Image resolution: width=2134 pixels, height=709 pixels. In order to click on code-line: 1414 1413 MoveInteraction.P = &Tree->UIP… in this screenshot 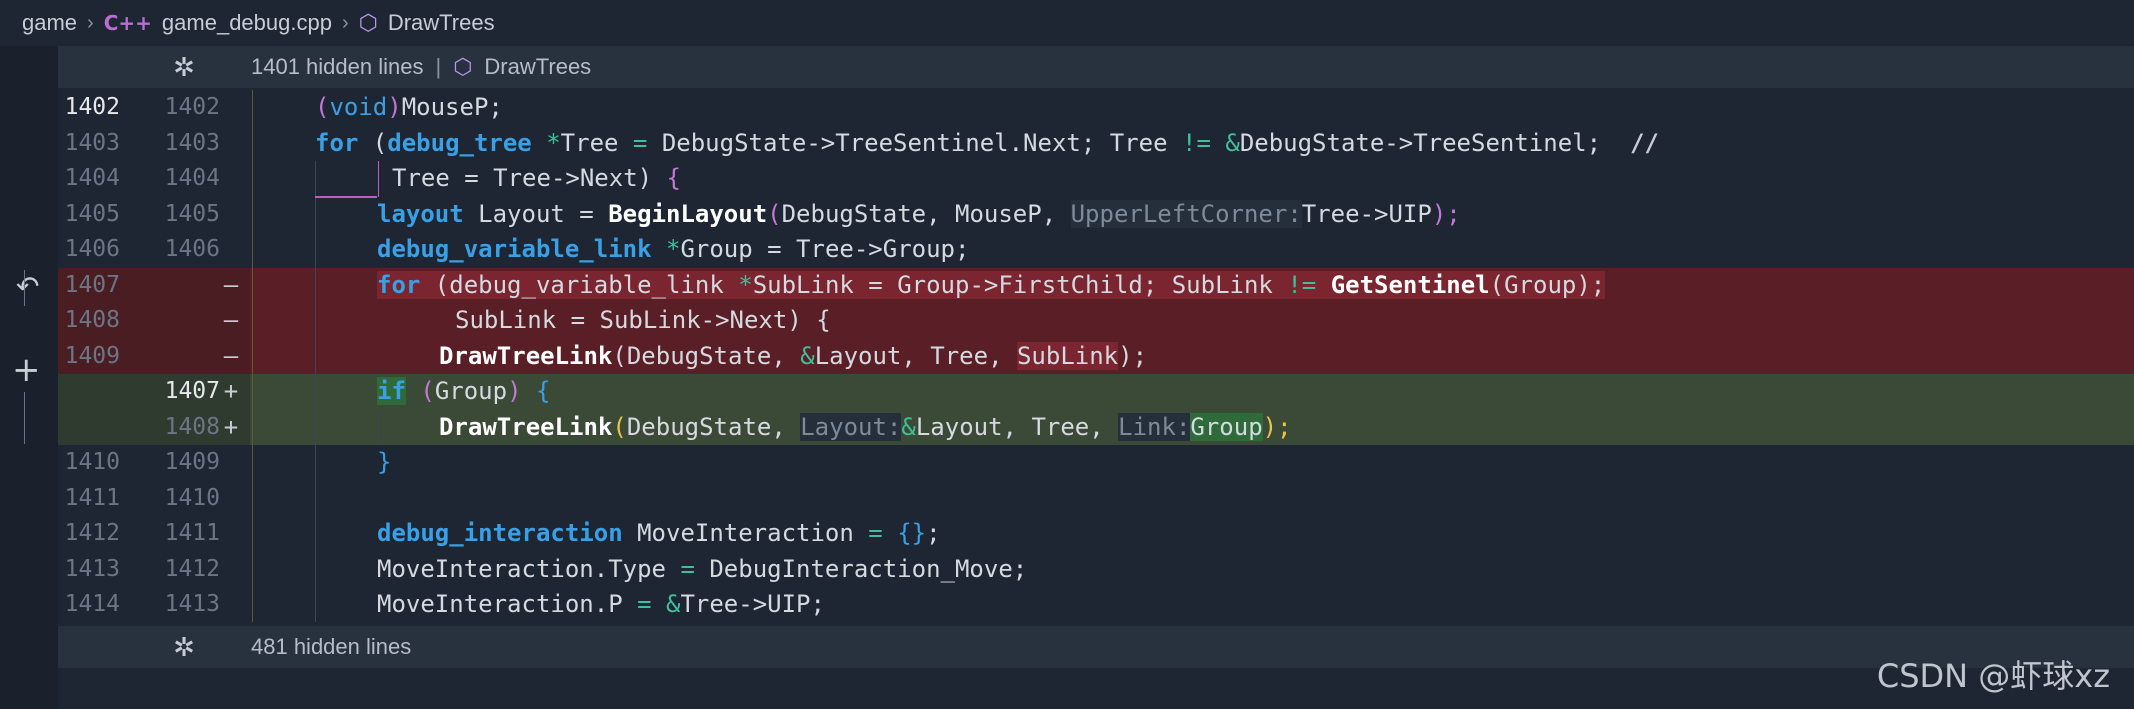, I will do `click(1067, 605)`.